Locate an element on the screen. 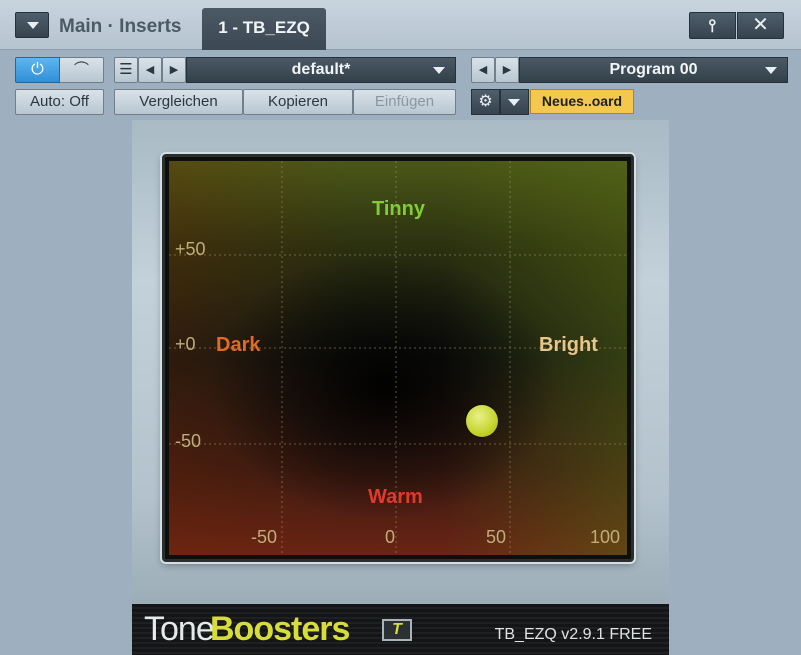  toneboosters-logo-icon: T is located at coordinates (397, 630).